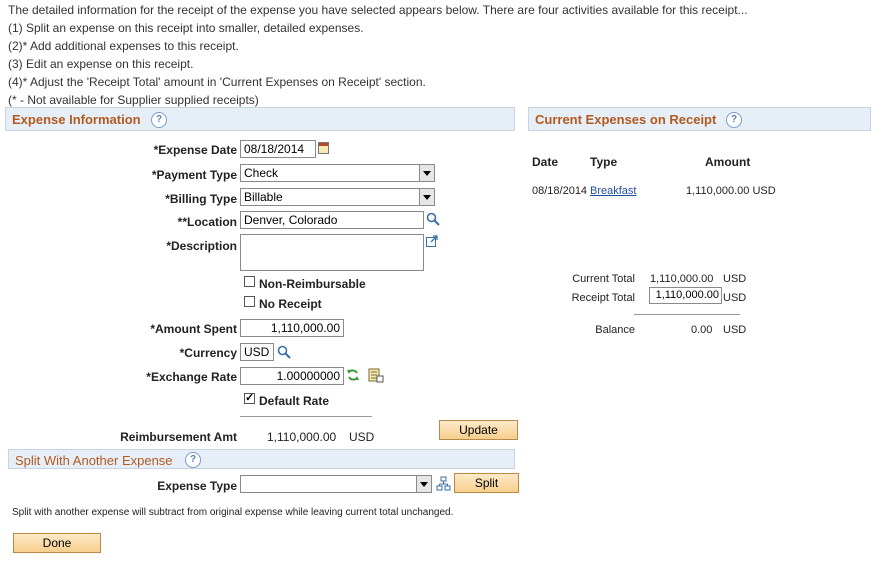 The image size is (888, 565). I want to click on description-textarea, so click(332, 252).